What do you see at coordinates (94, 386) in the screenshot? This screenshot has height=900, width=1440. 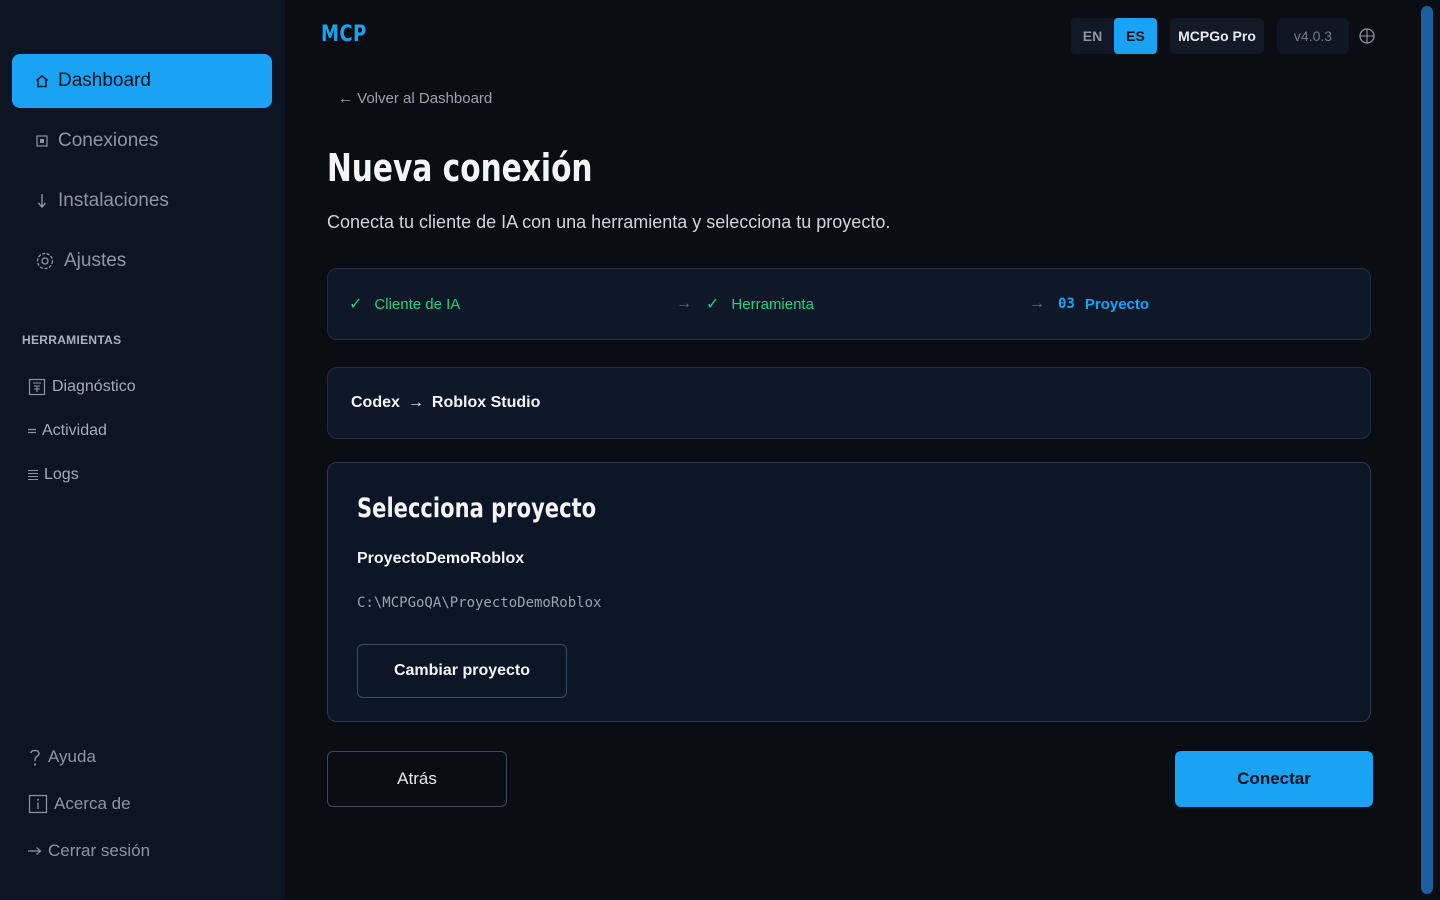 I see `sidebar-item-label: Diagnóstico` at bounding box center [94, 386].